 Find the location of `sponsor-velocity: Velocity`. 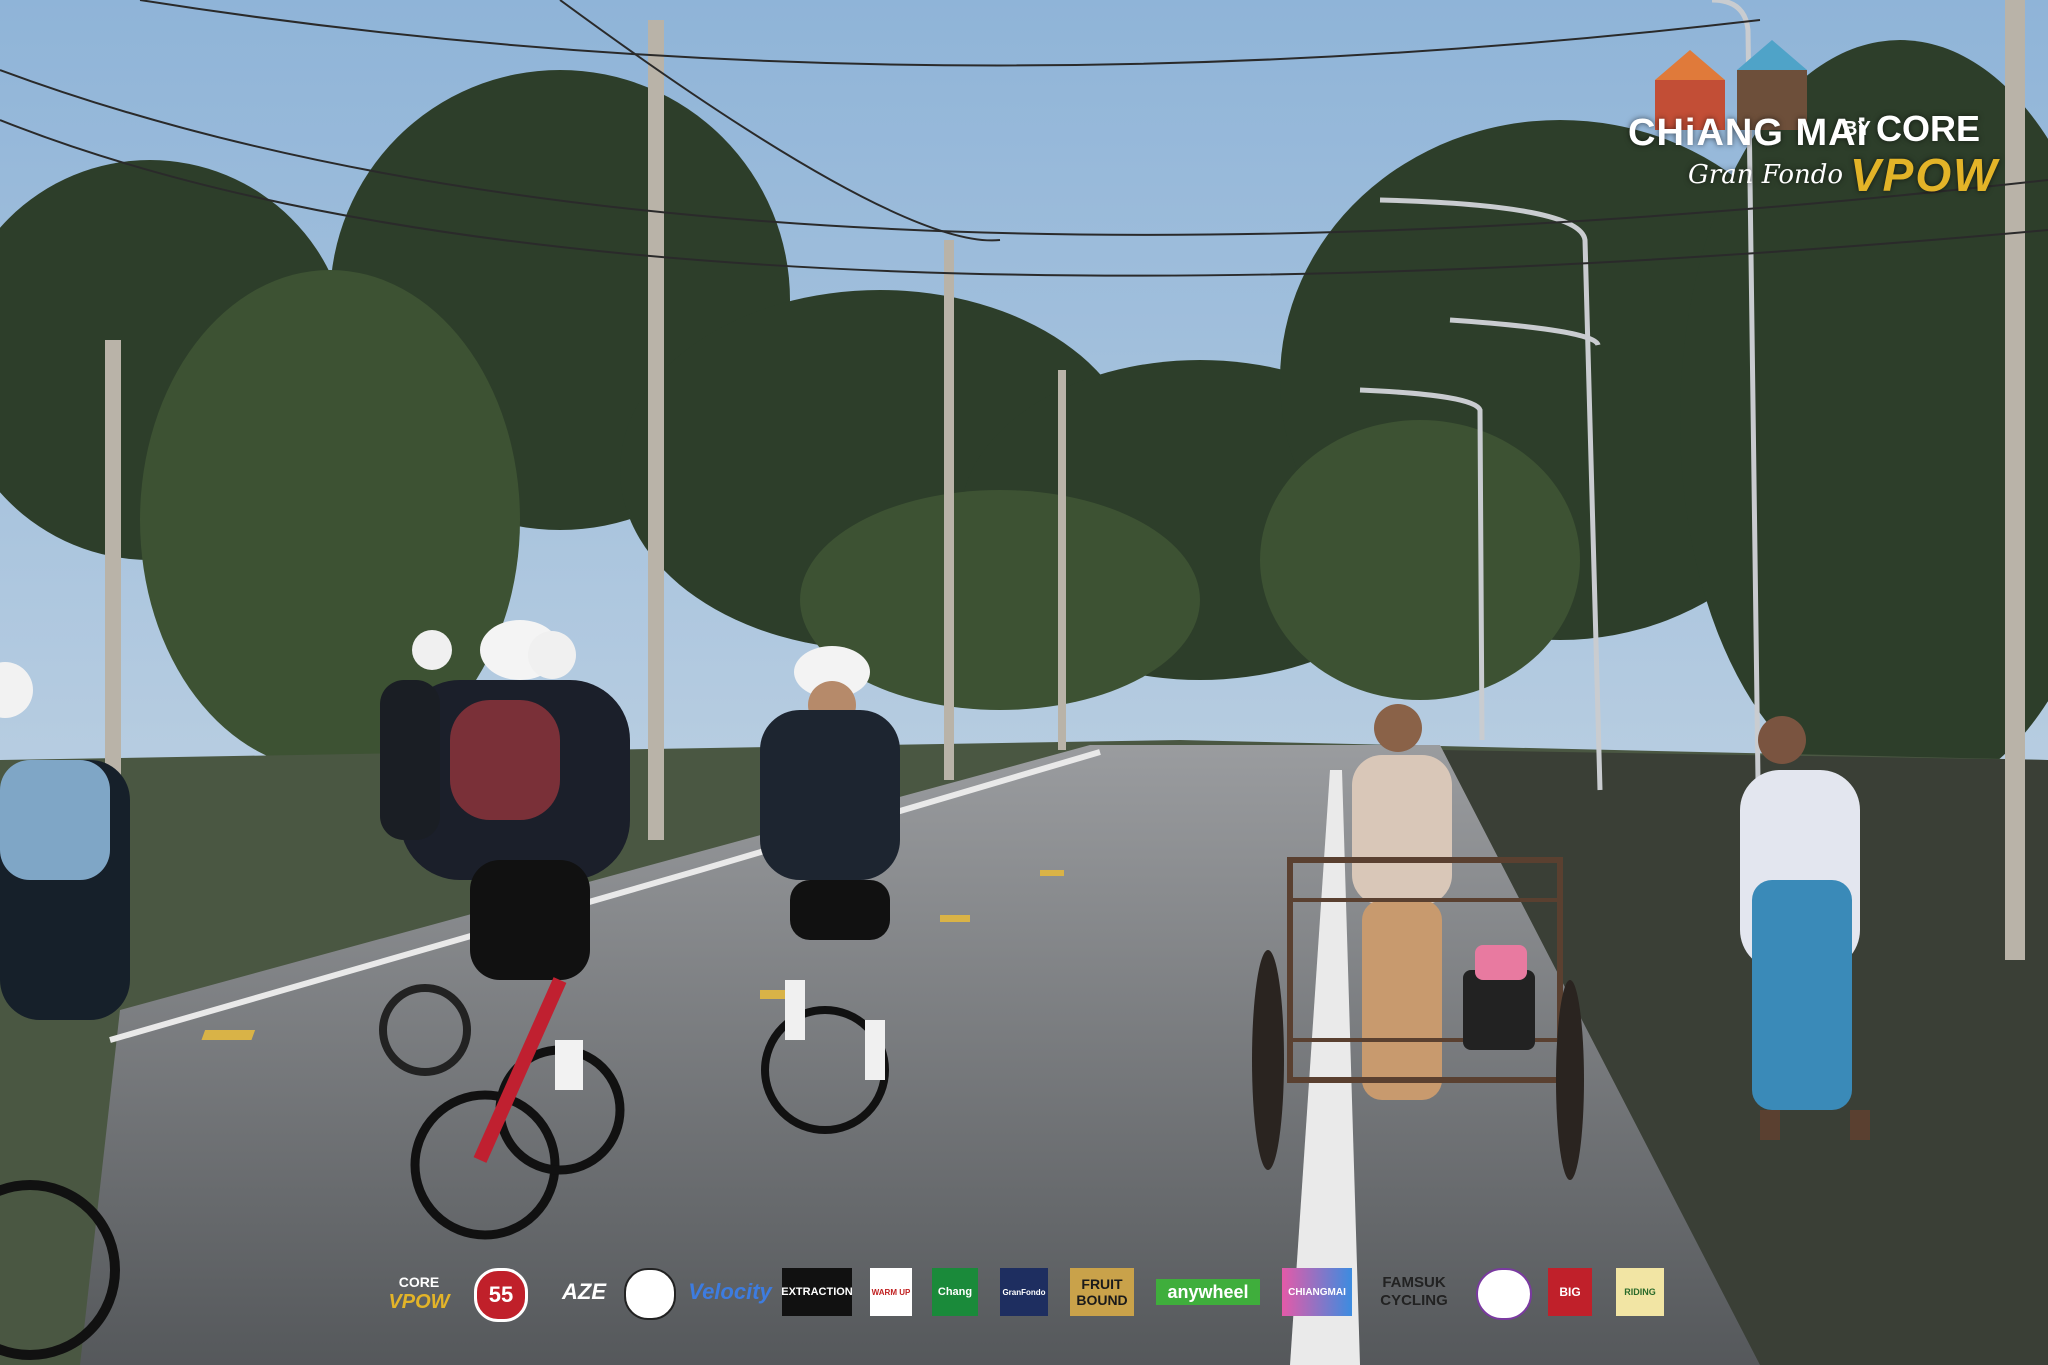

sponsor-velocity: Velocity is located at coordinates (730, 1291).